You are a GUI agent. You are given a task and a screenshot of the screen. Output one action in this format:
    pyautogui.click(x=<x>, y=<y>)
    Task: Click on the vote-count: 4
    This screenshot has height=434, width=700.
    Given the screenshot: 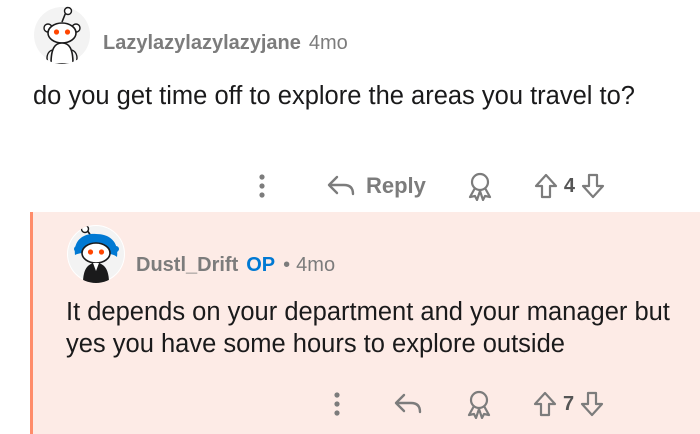 What is the action you would take?
    pyautogui.click(x=569, y=185)
    